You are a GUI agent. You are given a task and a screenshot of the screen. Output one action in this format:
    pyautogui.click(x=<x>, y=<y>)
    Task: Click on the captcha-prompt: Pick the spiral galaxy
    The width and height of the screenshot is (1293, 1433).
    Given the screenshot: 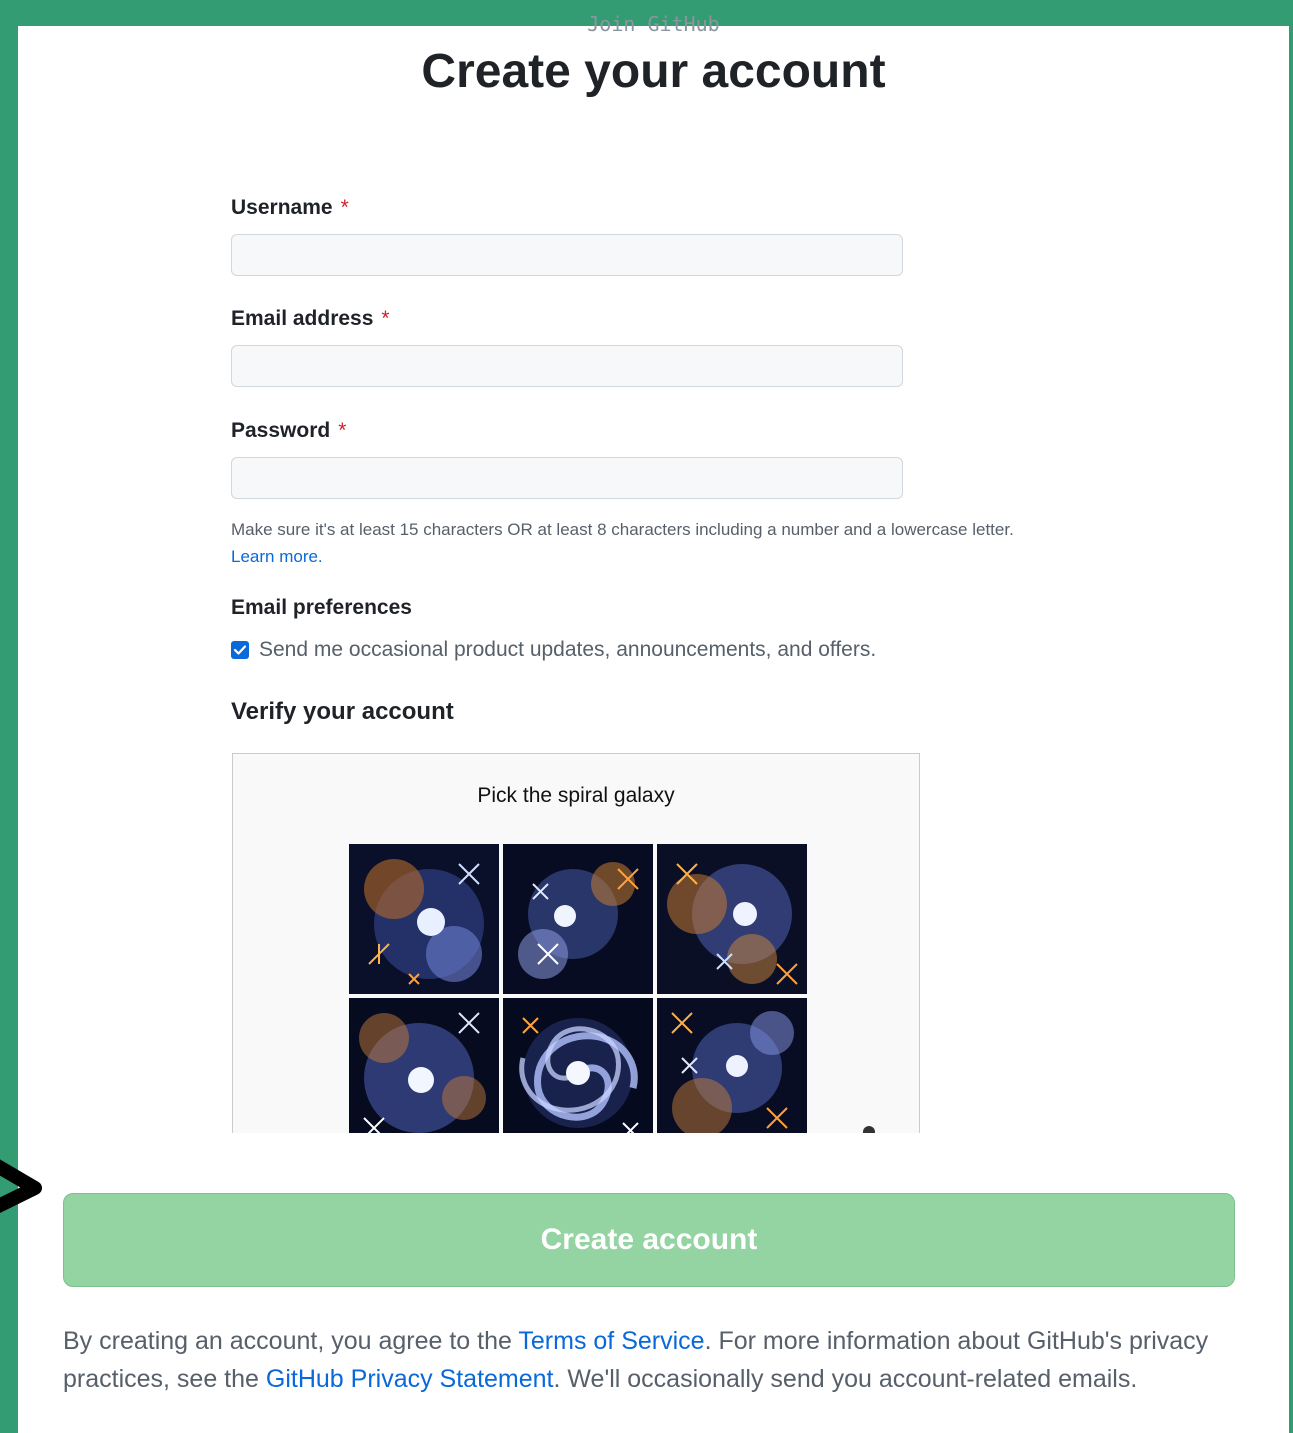 What is the action you would take?
    pyautogui.click(x=576, y=795)
    